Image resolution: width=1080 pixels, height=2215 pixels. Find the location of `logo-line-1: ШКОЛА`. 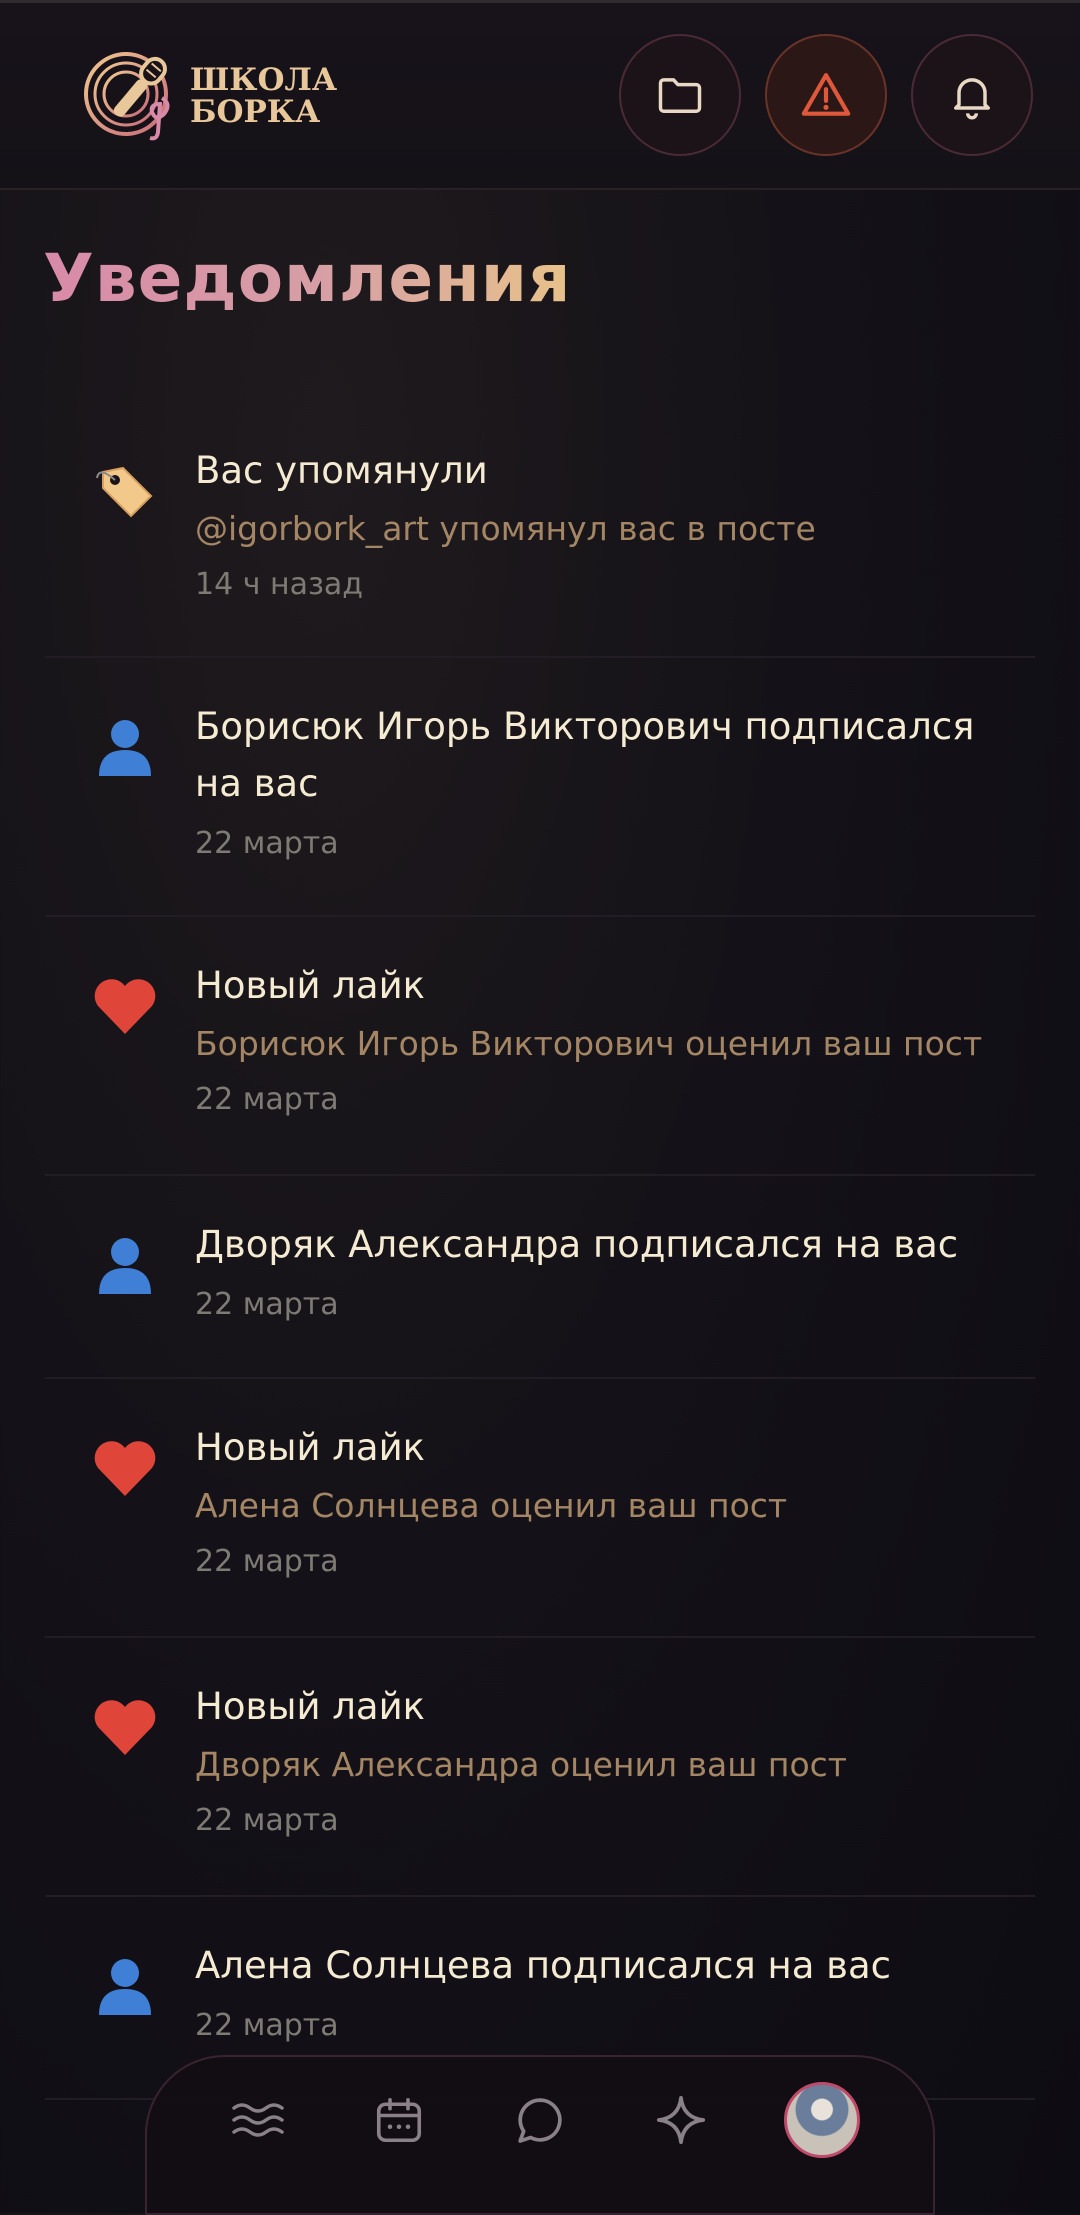

logo-line-1: ШКОЛА is located at coordinates (264, 80).